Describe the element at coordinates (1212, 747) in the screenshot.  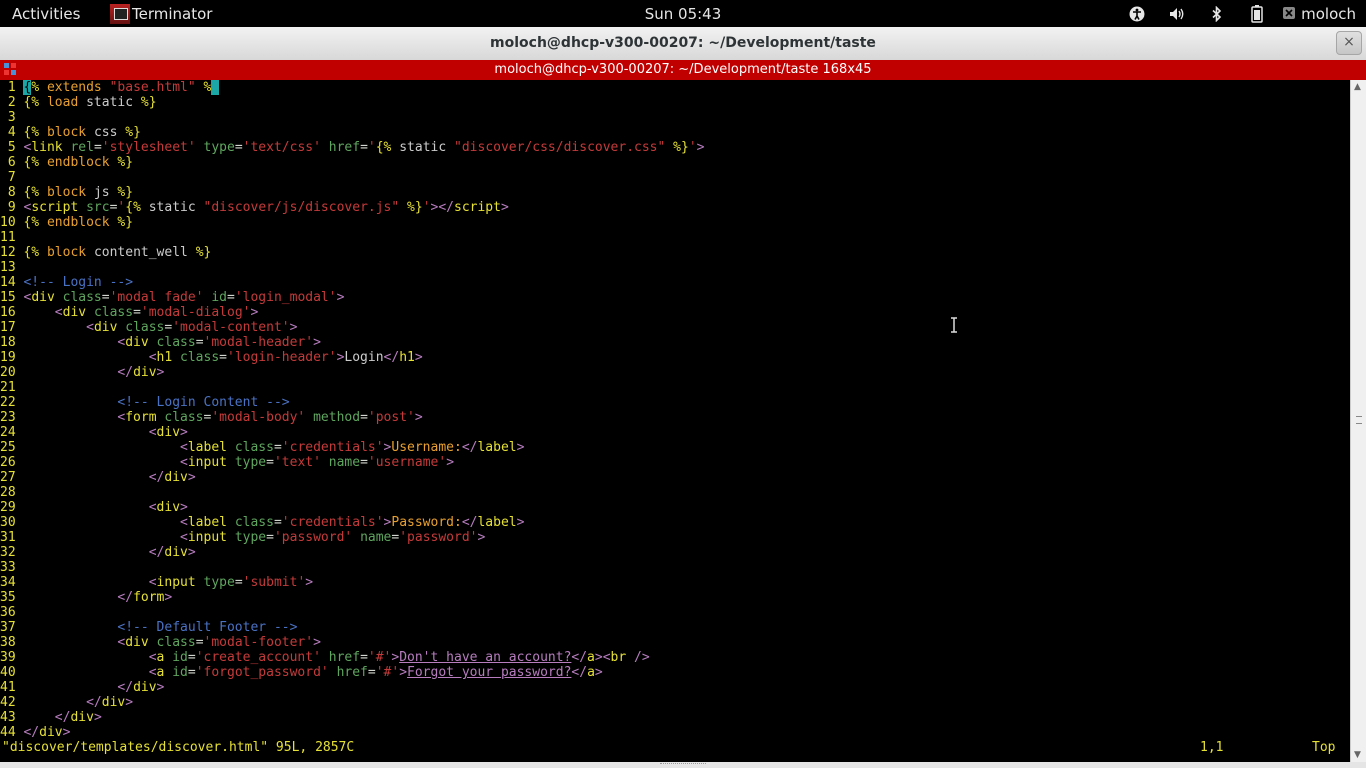
I see `status-cursor-position: 1,1` at that location.